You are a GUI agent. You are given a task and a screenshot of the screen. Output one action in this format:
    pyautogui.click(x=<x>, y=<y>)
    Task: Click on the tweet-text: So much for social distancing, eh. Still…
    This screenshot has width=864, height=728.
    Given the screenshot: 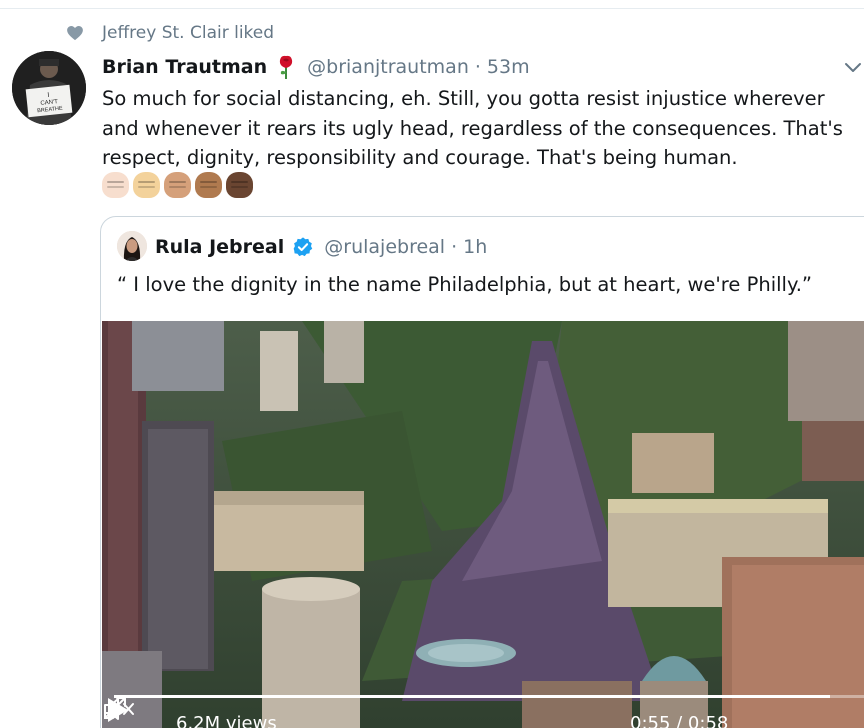 What is the action you would take?
    pyautogui.click(x=483, y=128)
    